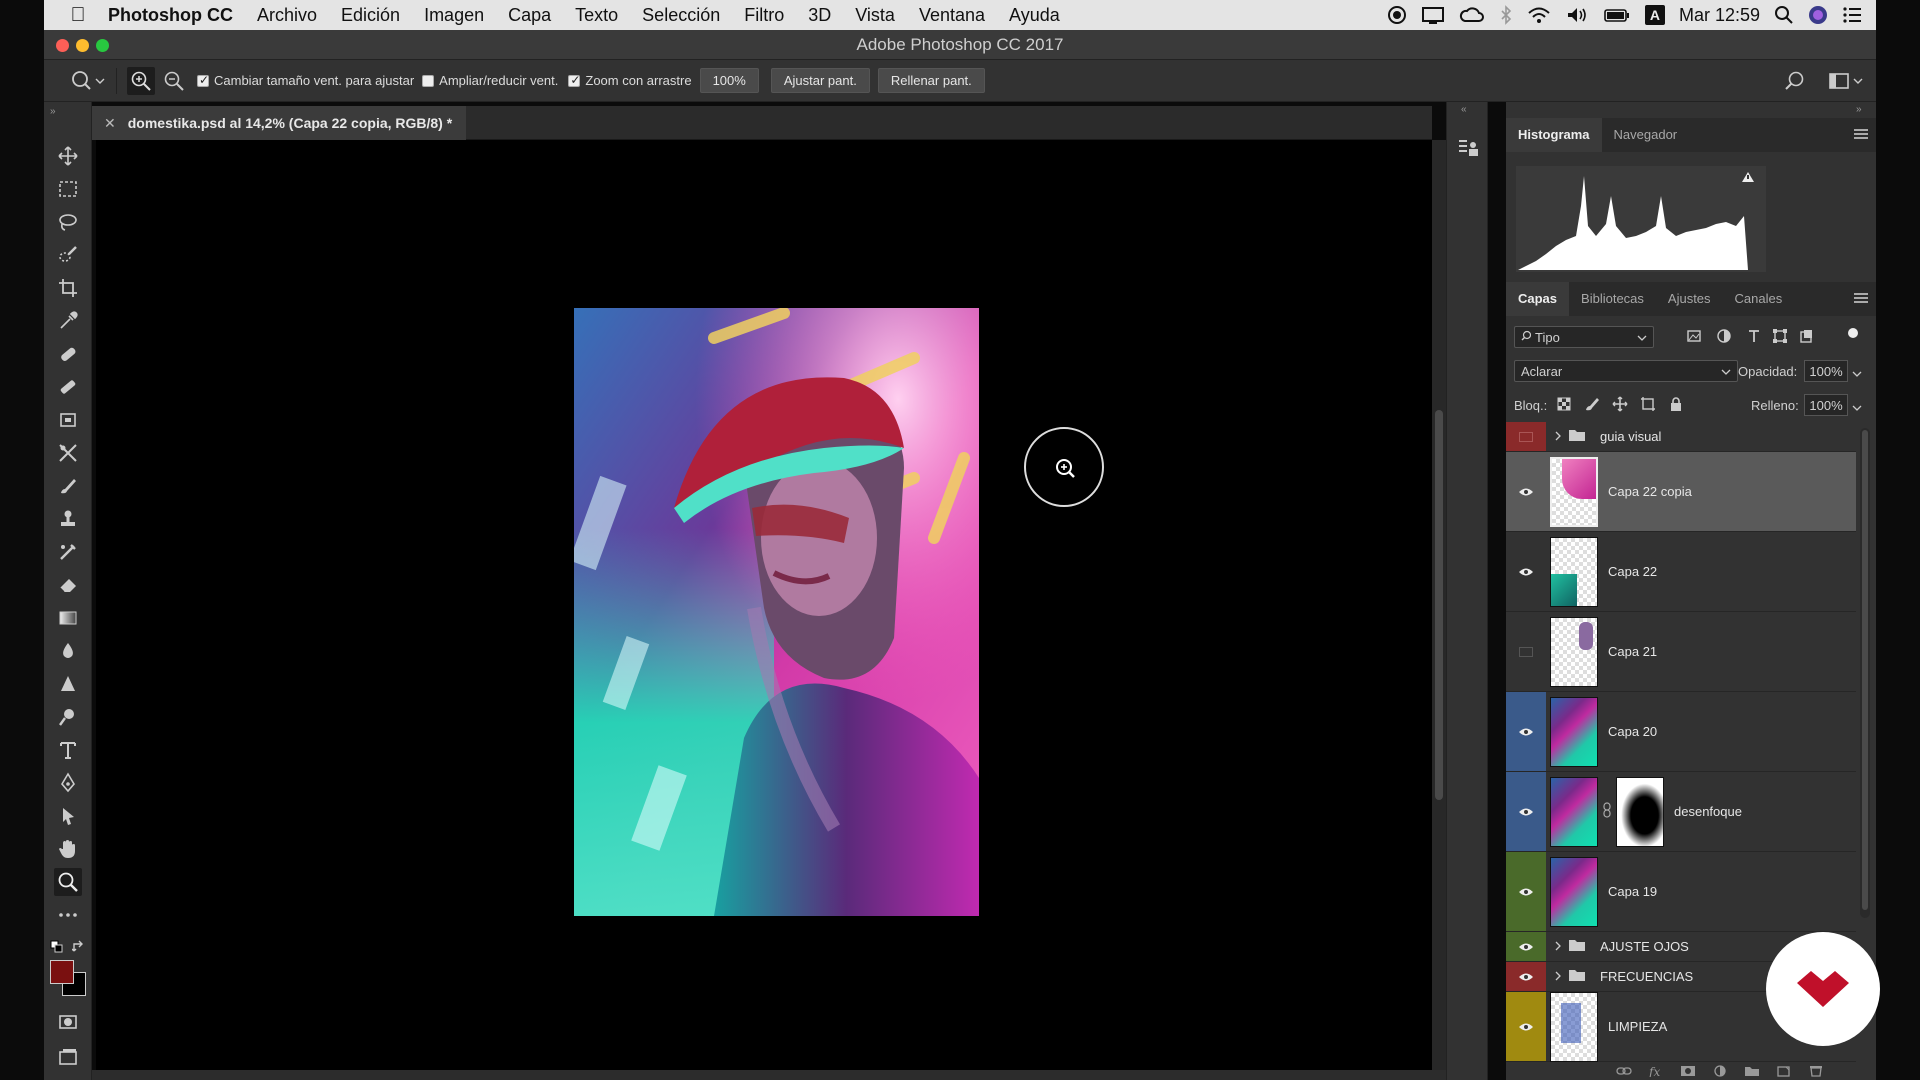 Image resolution: width=1920 pixels, height=1080 pixels. I want to click on spot-healing-brush-icon, so click(68, 354).